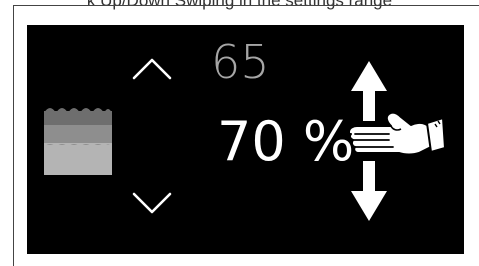  What do you see at coordinates (240, 62) in the screenshot?
I see `previous-value: 65` at bounding box center [240, 62].